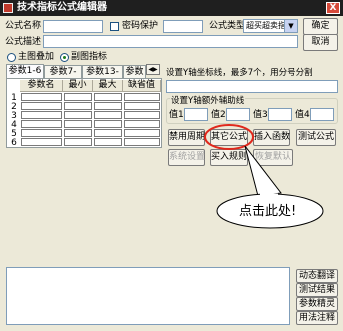 The height and width of the screenshot is (331, 343). What do you see at coordinates (268, 211) in the screenshot?
I see `callout-text: 点击此处!` at bounding box center [268, 211].